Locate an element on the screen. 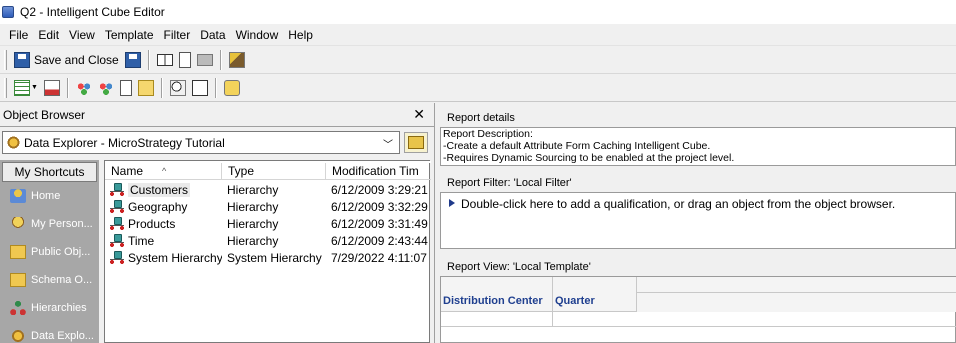 The width and height of the screenshot is (956, 343). grid-graph-icon is located at coordinates (105, 87).